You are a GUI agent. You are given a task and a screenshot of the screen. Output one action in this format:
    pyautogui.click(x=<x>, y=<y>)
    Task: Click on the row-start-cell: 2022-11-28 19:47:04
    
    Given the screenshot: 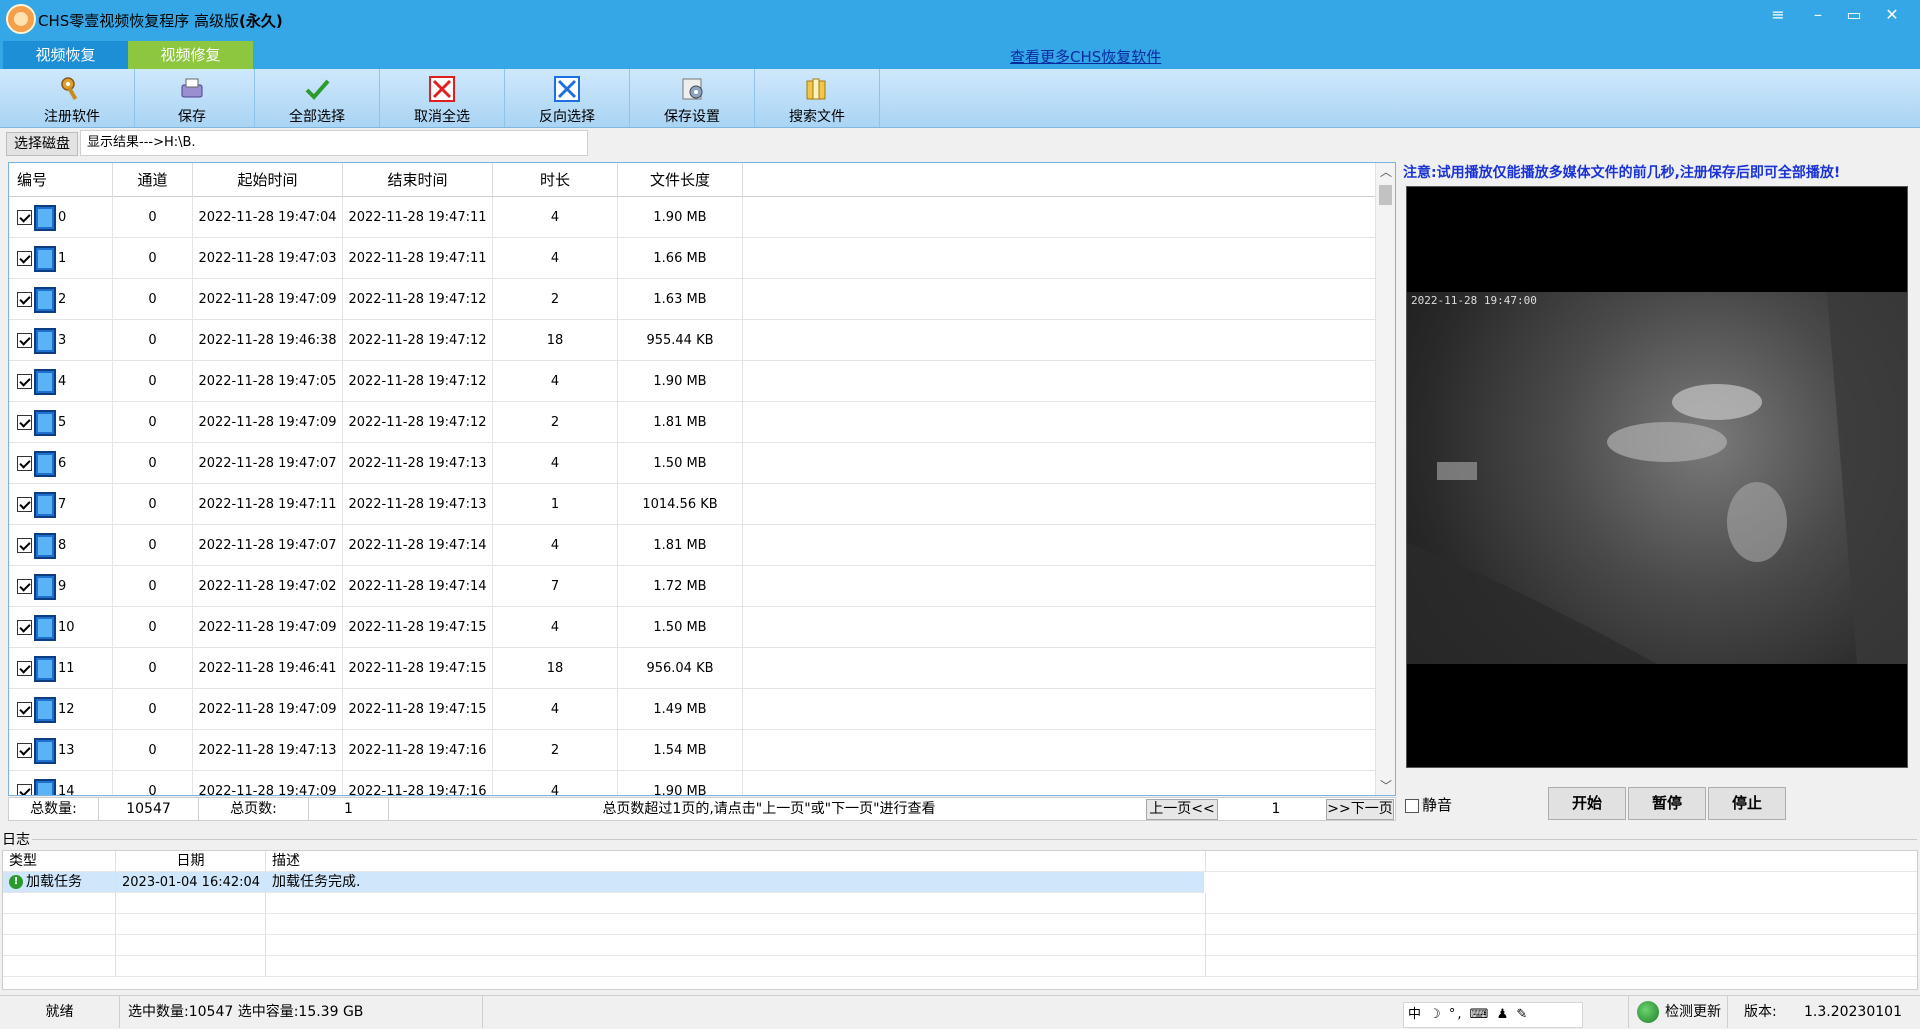 What is the action you would take?
    pyautogui.click(x=268, y=217)
    